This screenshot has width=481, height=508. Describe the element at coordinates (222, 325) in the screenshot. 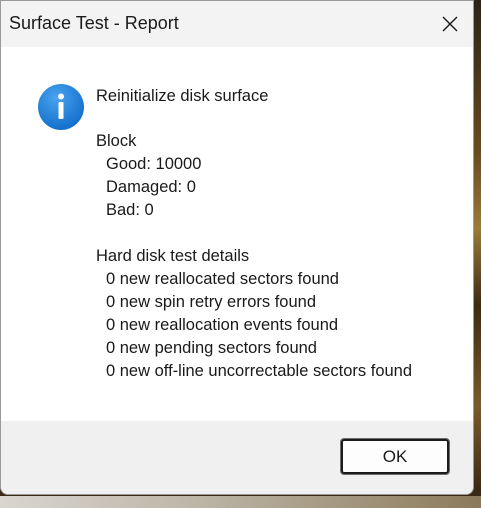

I see `details-item: 0 new reallocation events found` at that location.